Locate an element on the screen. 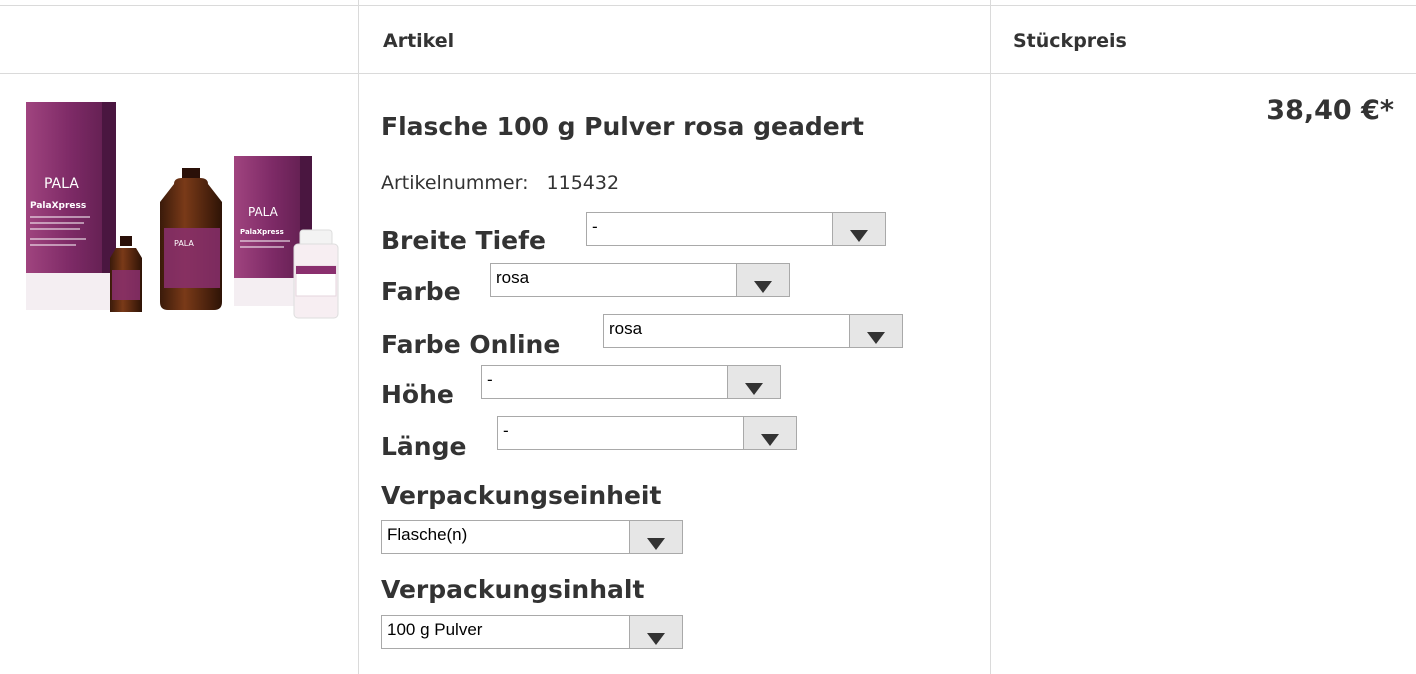  option-label-laenge: Länge is located at coordinates (424, 446).